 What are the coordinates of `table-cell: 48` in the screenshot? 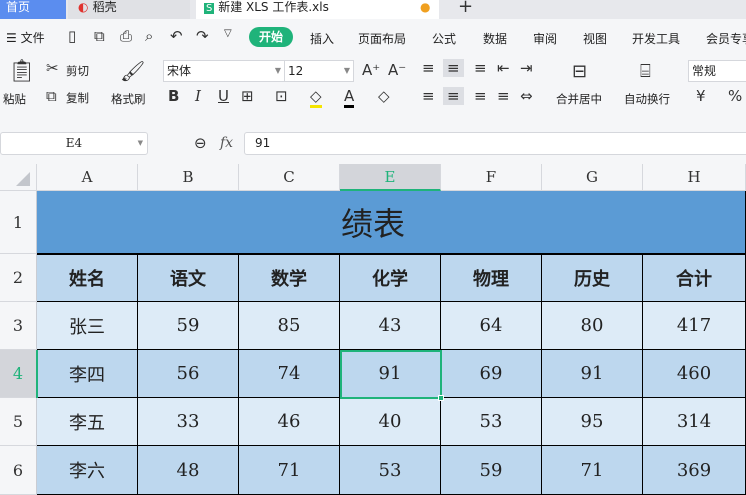 It's located at (188, 470).